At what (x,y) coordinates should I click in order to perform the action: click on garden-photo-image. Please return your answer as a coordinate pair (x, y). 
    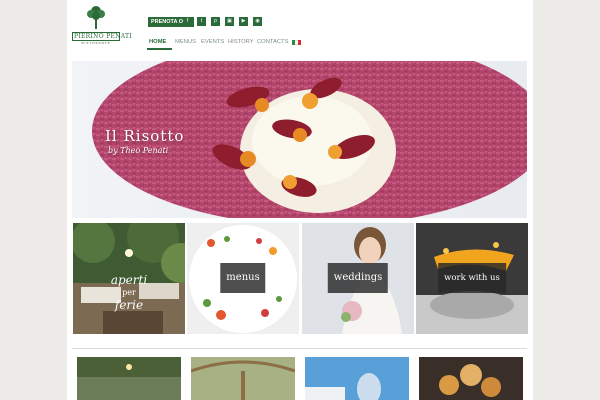
    Looking at the image, I should click on (129, 378).